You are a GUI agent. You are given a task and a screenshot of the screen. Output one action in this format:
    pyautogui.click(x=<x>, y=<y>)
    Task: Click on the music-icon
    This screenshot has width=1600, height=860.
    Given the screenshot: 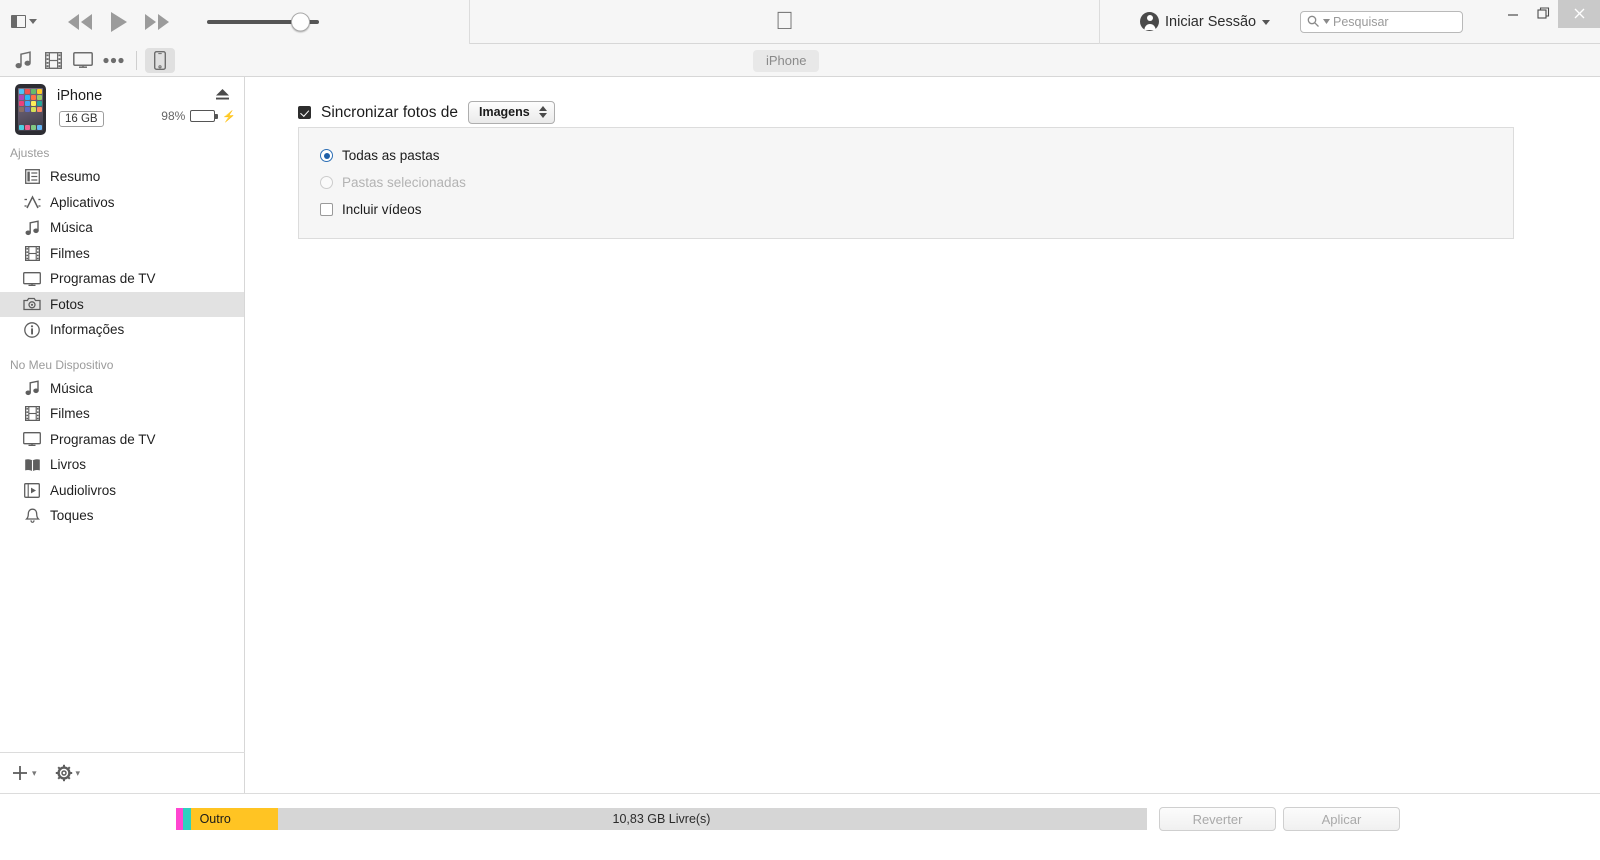 What is the action you would take?
    pyautogui.click(x=23, y=60)
    